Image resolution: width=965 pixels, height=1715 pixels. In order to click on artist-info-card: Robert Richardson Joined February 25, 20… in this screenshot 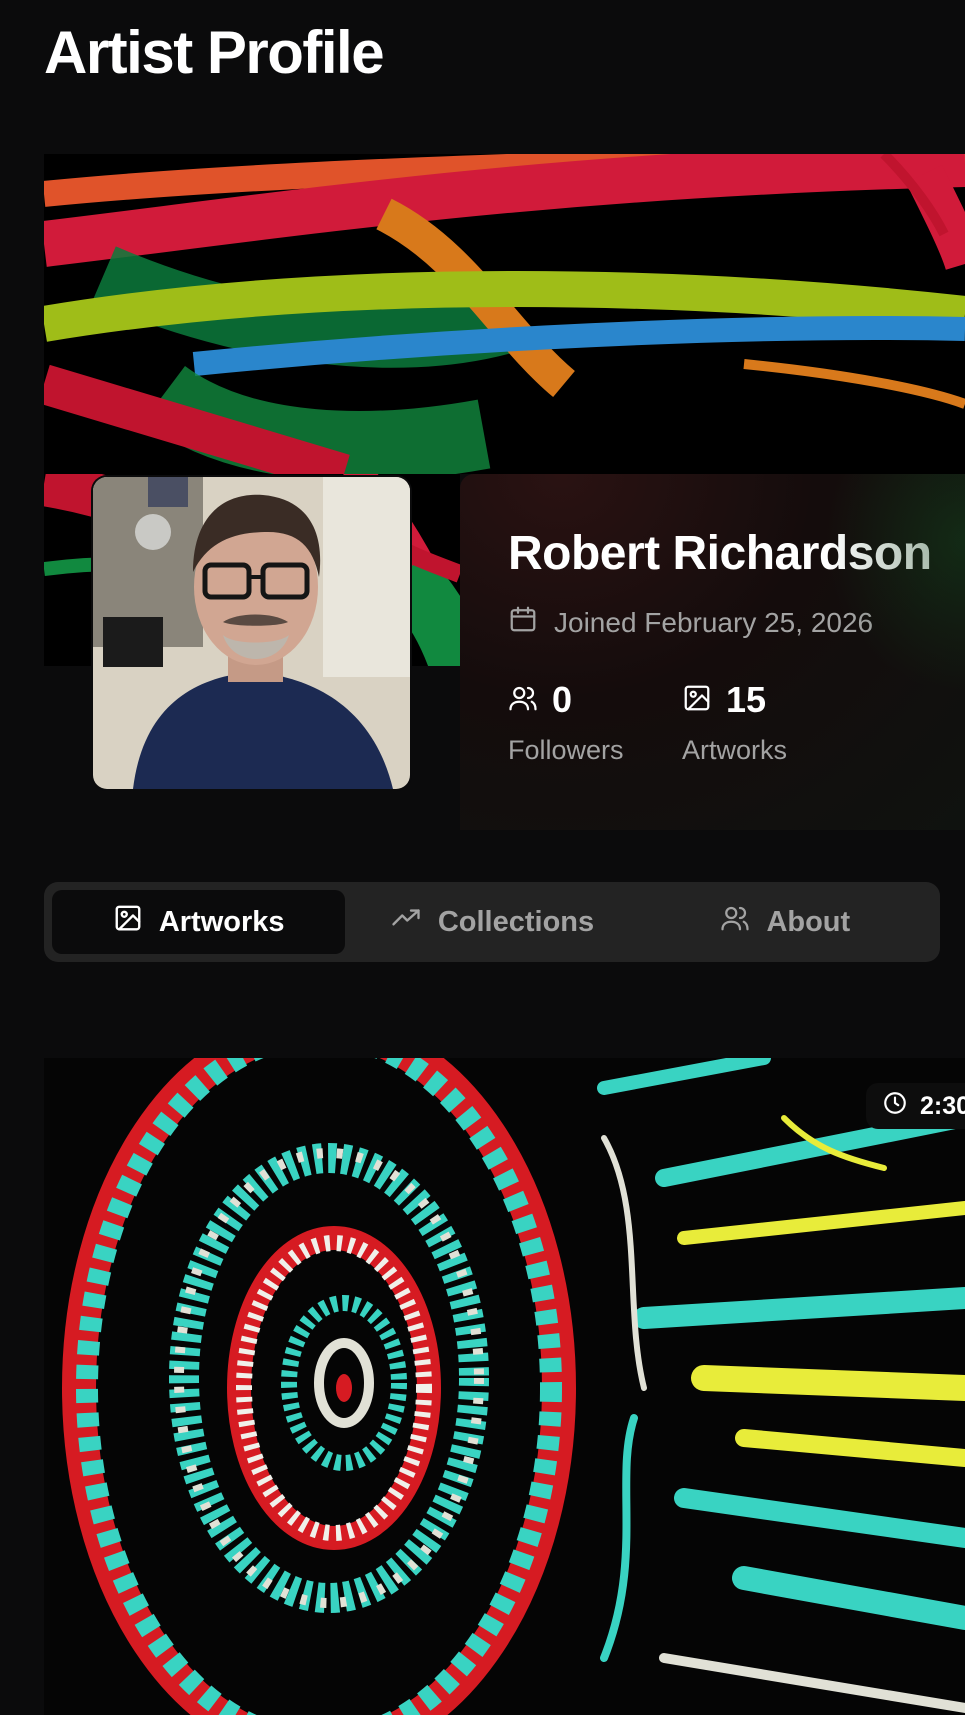, I will do `click(712, 652)`.